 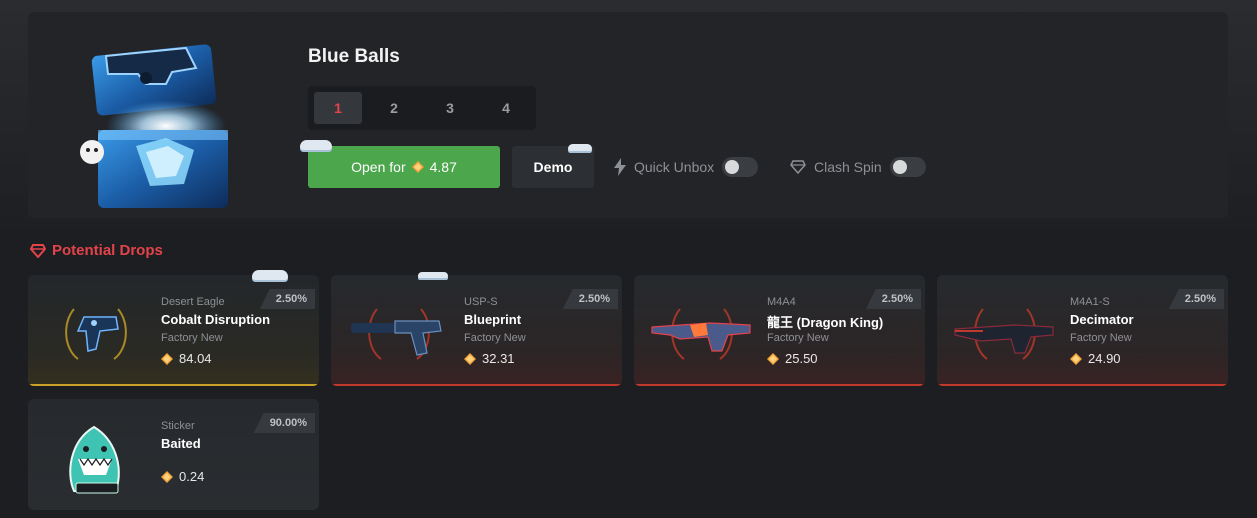 I want to click on item-price: 25.50, so click(x=792, y=358).